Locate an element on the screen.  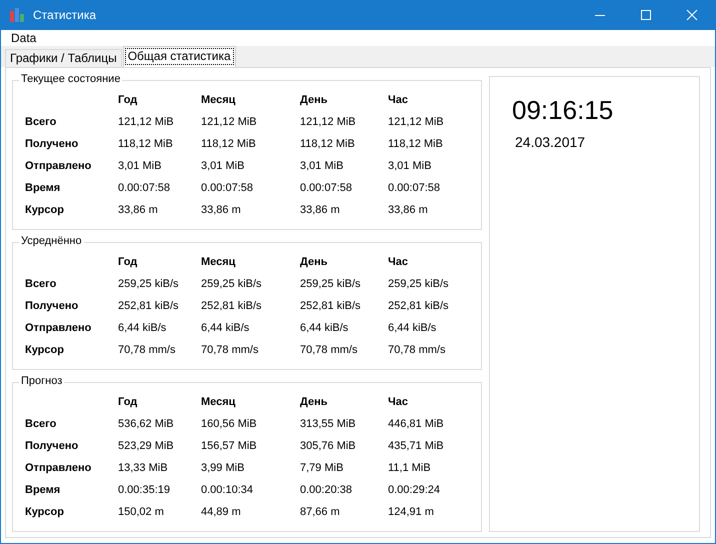
chart-app-icon is located at coordinates (18, 15).